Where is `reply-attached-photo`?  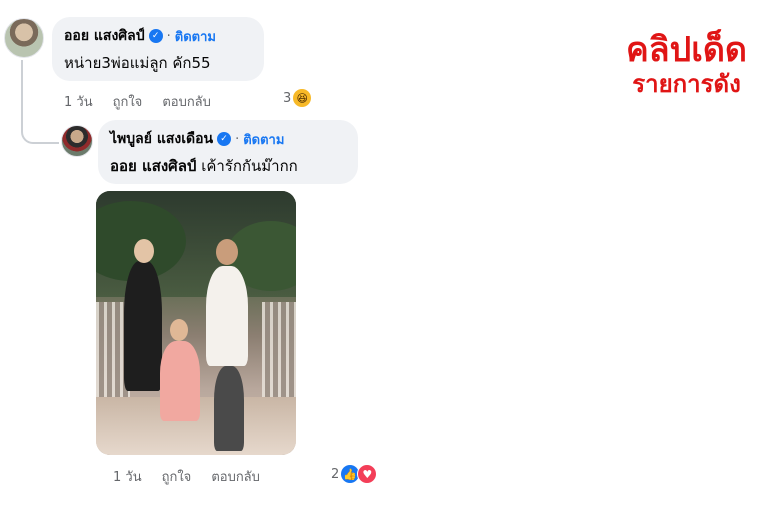
reply-attached-photo is located at coordinates (196, 323).